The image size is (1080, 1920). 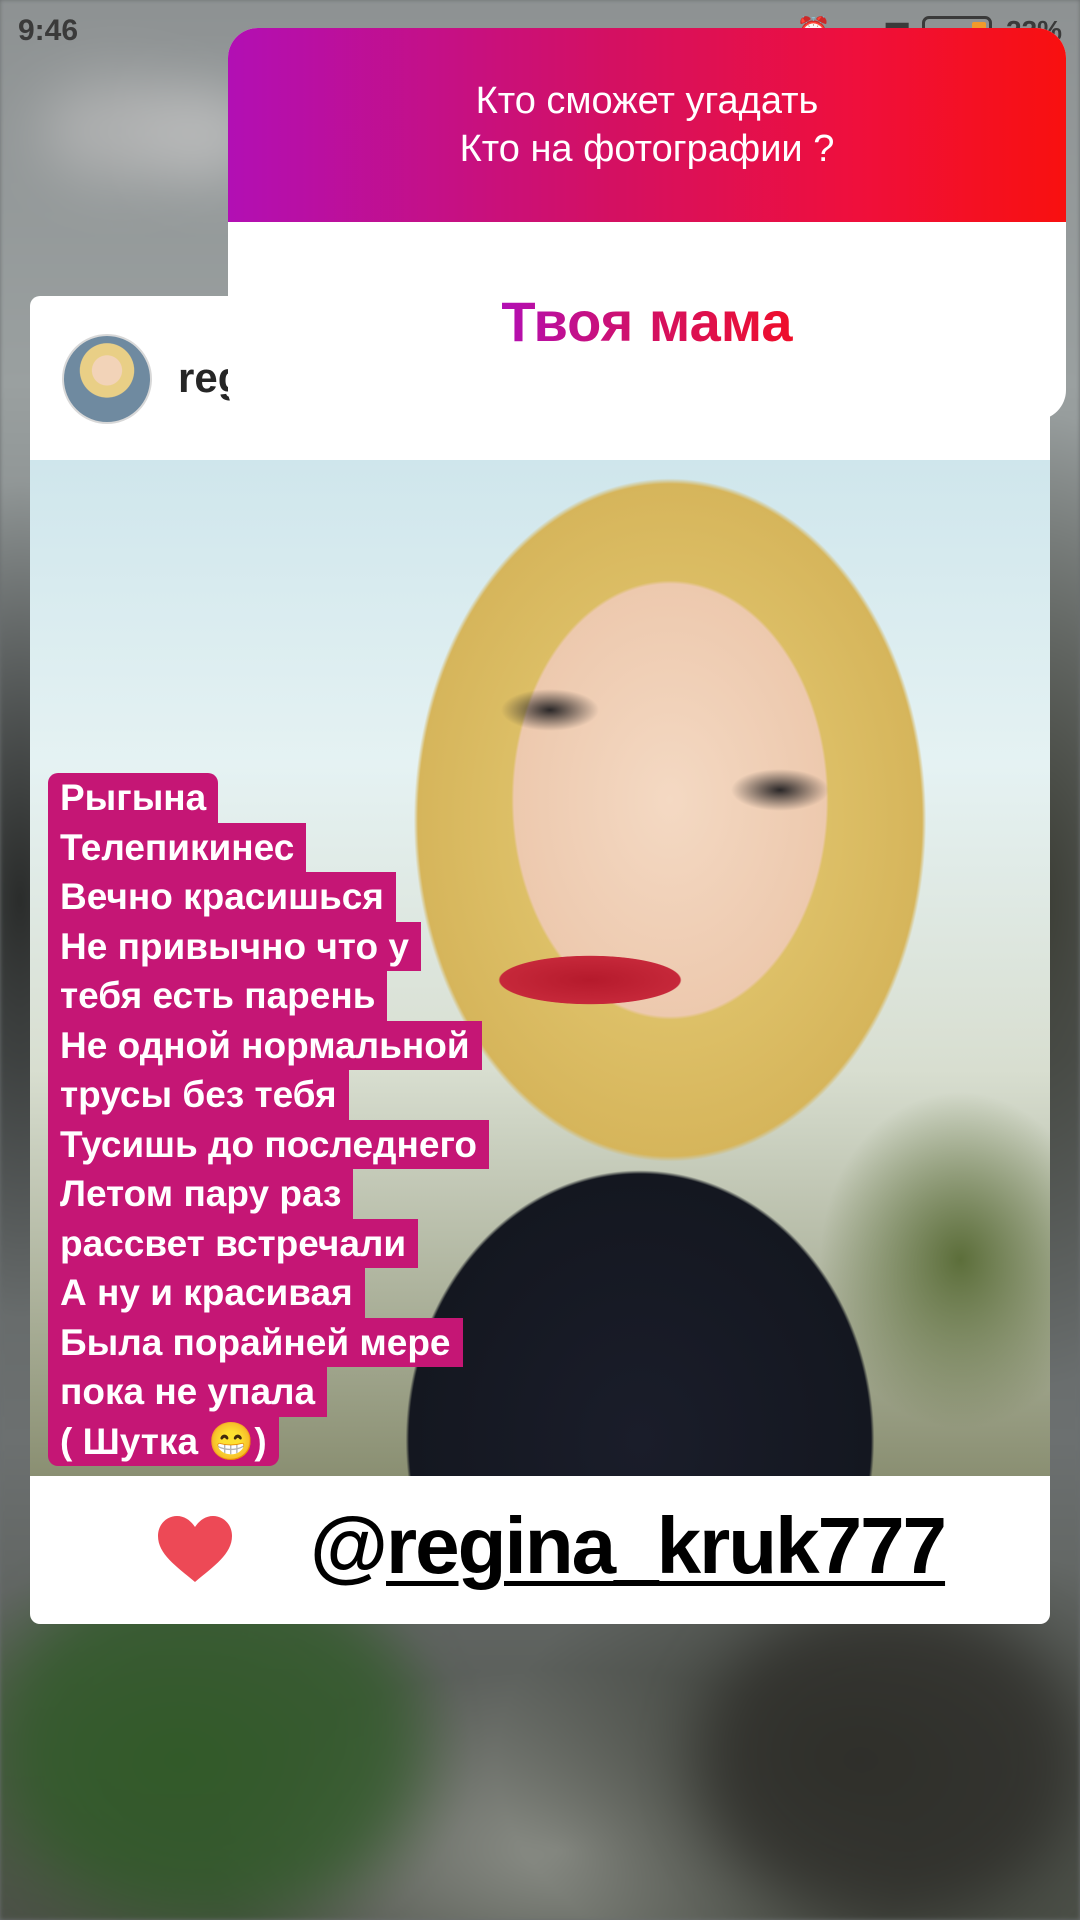 What do you see at coordinates (133, 798) in the screenshot?
I see `caption-line: Рыгына` at bounding box center [133, 798].